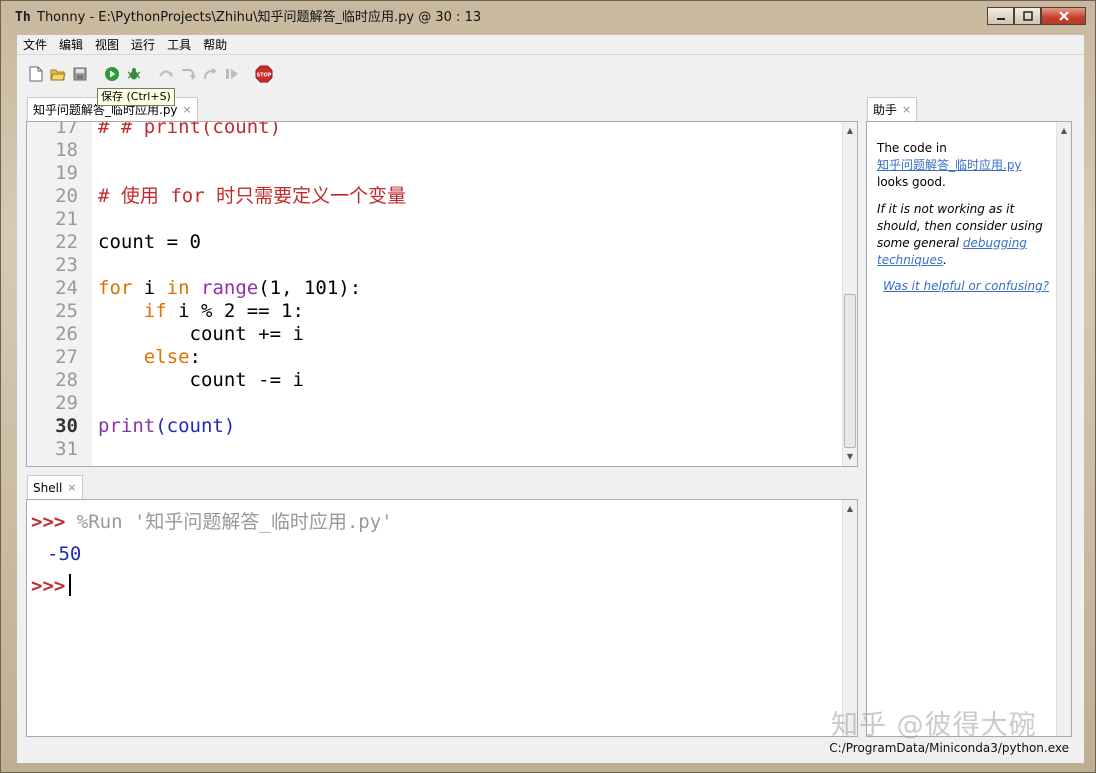 Image resolution: width=1096 pixels, height=773 pixels. I want to click on assistant-message: The code in 知乎问题解答_临时应用.py looks good., so click(964, 165).